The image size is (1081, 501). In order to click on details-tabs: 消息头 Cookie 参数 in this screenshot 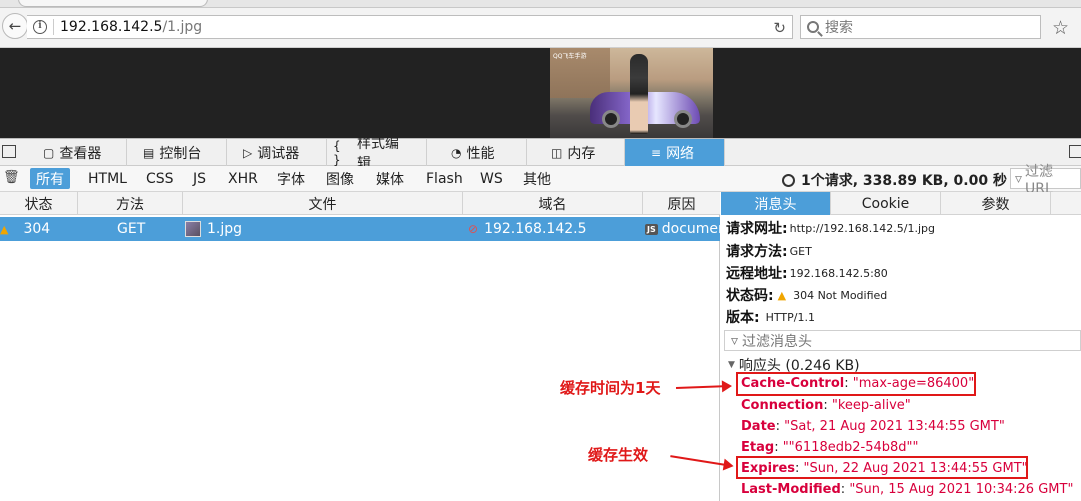, I will do `click(901, 203)`.